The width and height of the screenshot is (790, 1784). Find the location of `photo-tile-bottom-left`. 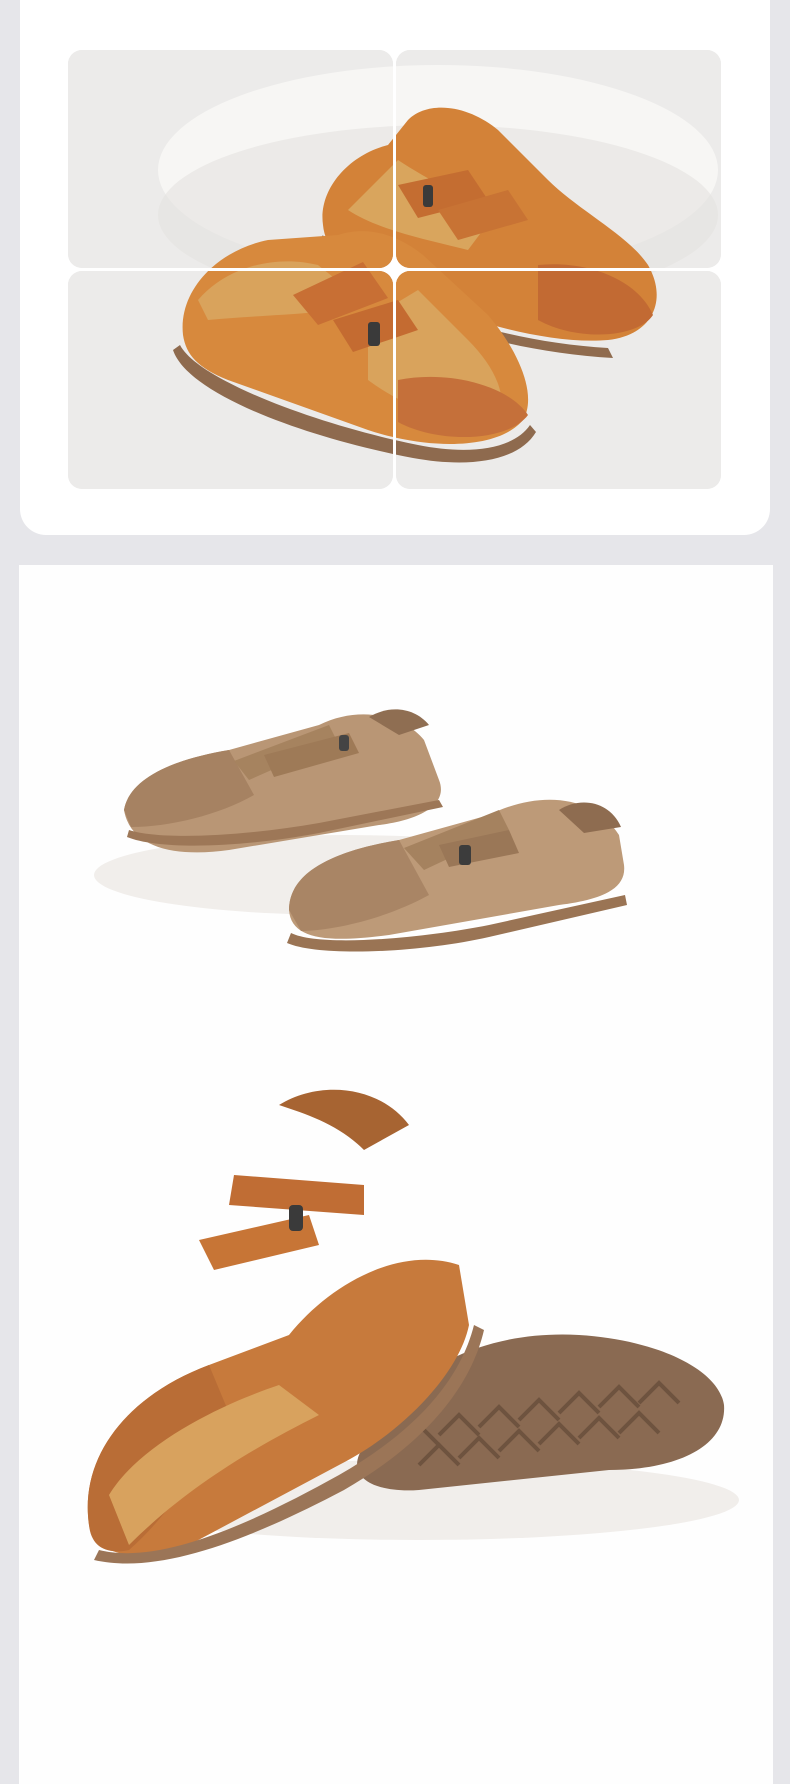

photo-tile-bottom-left is located at coordinates (230, 380).